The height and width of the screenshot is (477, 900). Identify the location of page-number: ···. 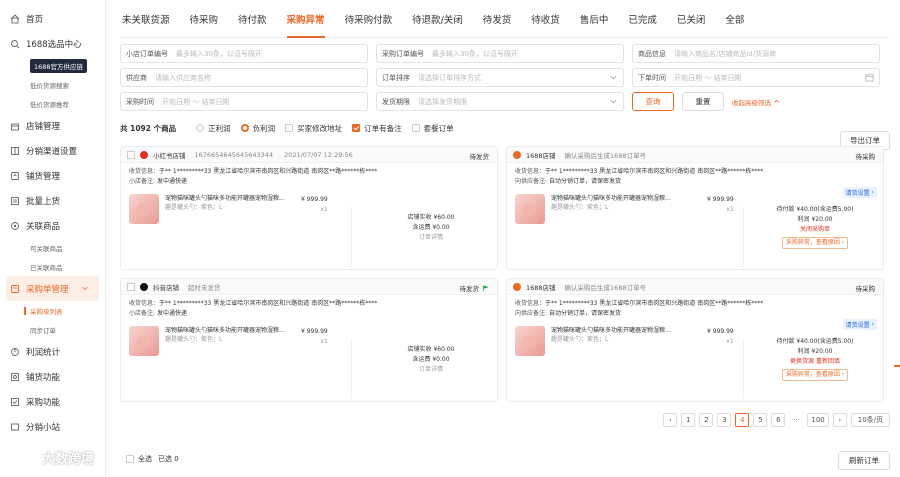
(796, 420).